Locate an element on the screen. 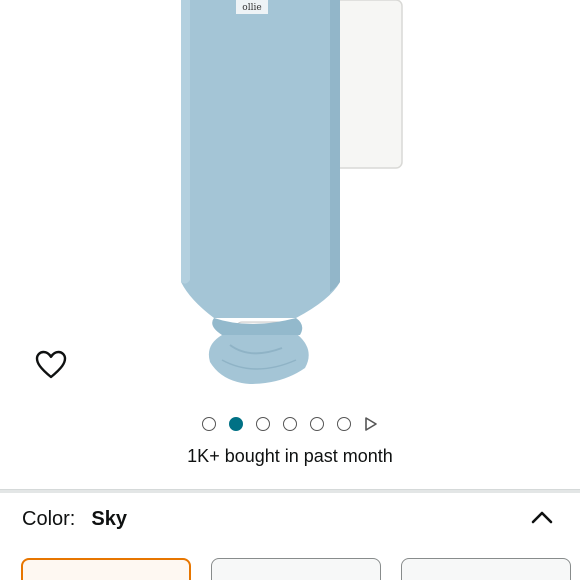 Image resolution: width=580 pixels, height=580 pixels. chevron-up-icon is located at coordinates (542, 517).